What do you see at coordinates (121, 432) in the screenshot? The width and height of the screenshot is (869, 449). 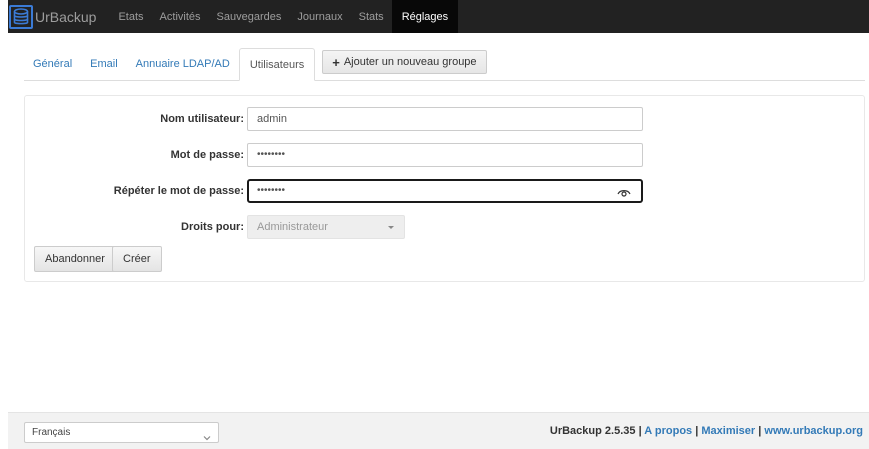 I see `language-select: Français` at bounding box center [121, 432].